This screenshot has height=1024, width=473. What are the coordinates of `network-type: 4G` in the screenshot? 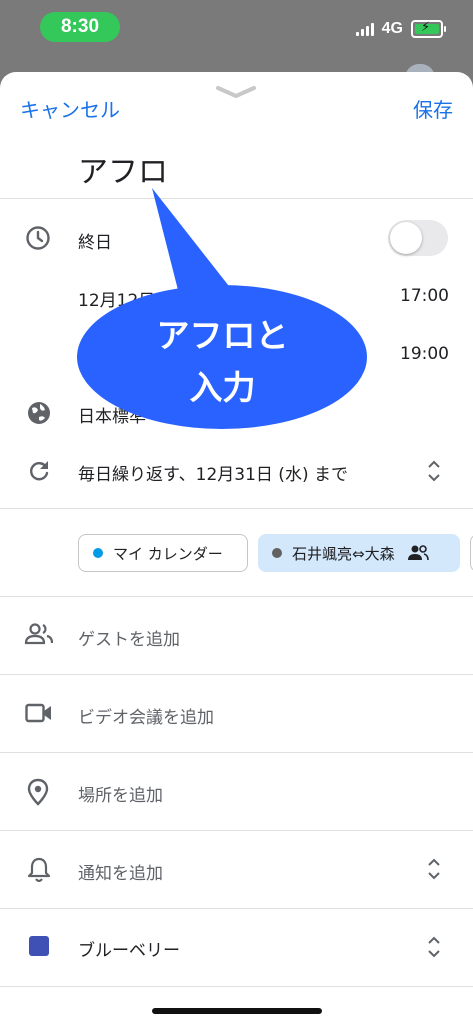 It's located at (392, 28).